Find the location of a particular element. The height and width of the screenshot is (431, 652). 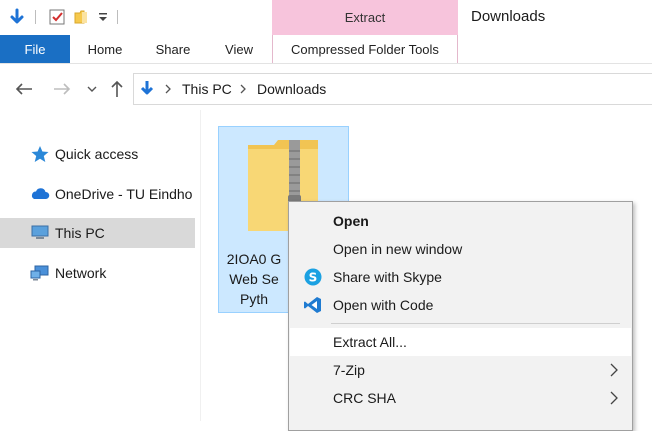

menu-item-label: Open with Code is located at coordinates (383, 305).